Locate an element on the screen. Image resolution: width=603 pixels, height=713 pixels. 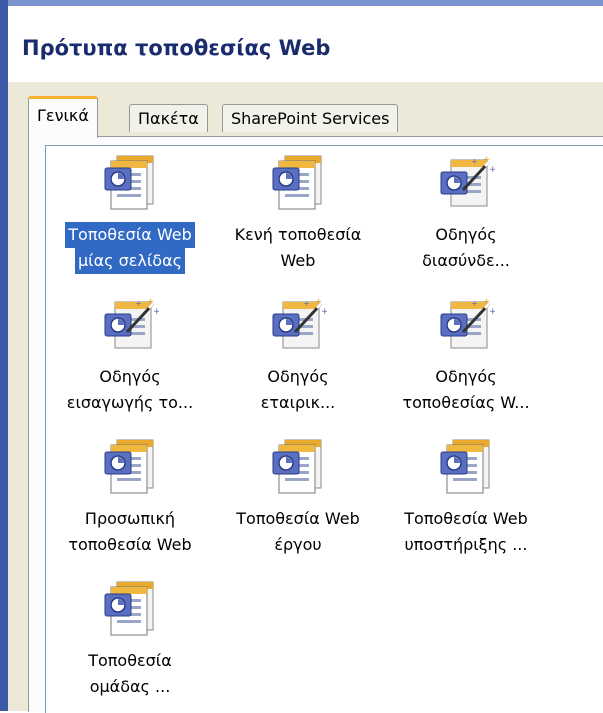
template-item: Τοποθεσία Web έργου is located at coordinates (298, 502).